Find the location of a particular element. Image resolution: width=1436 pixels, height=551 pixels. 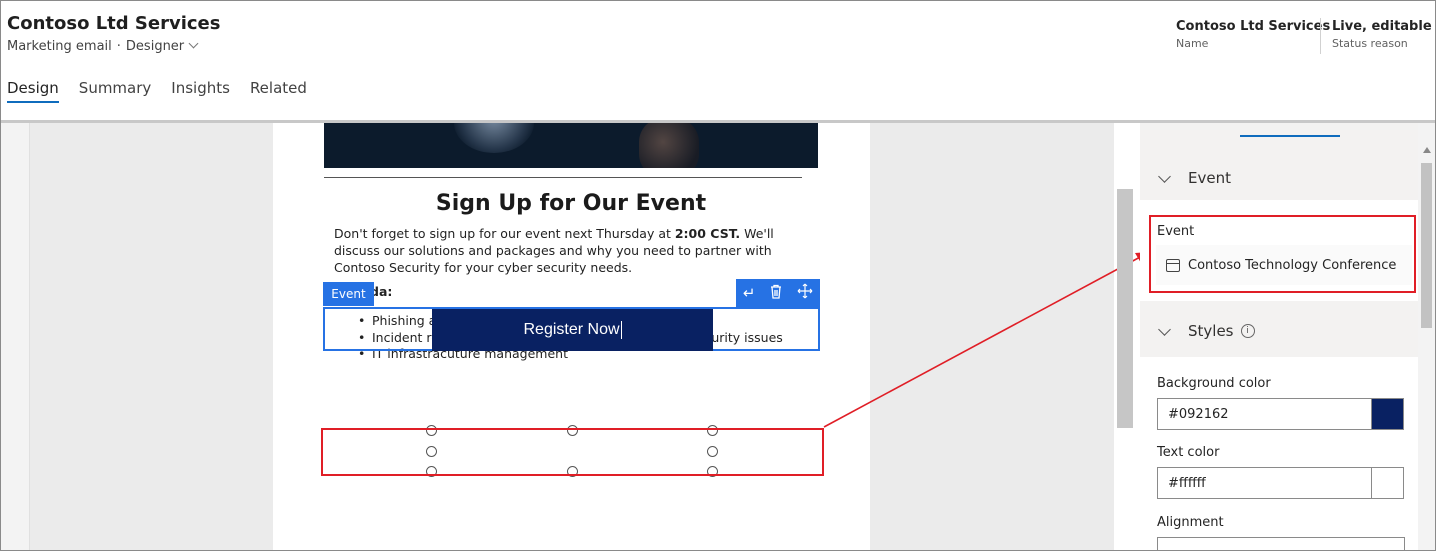

header-field-label: Status reason is located at coordinates (1370, 43).